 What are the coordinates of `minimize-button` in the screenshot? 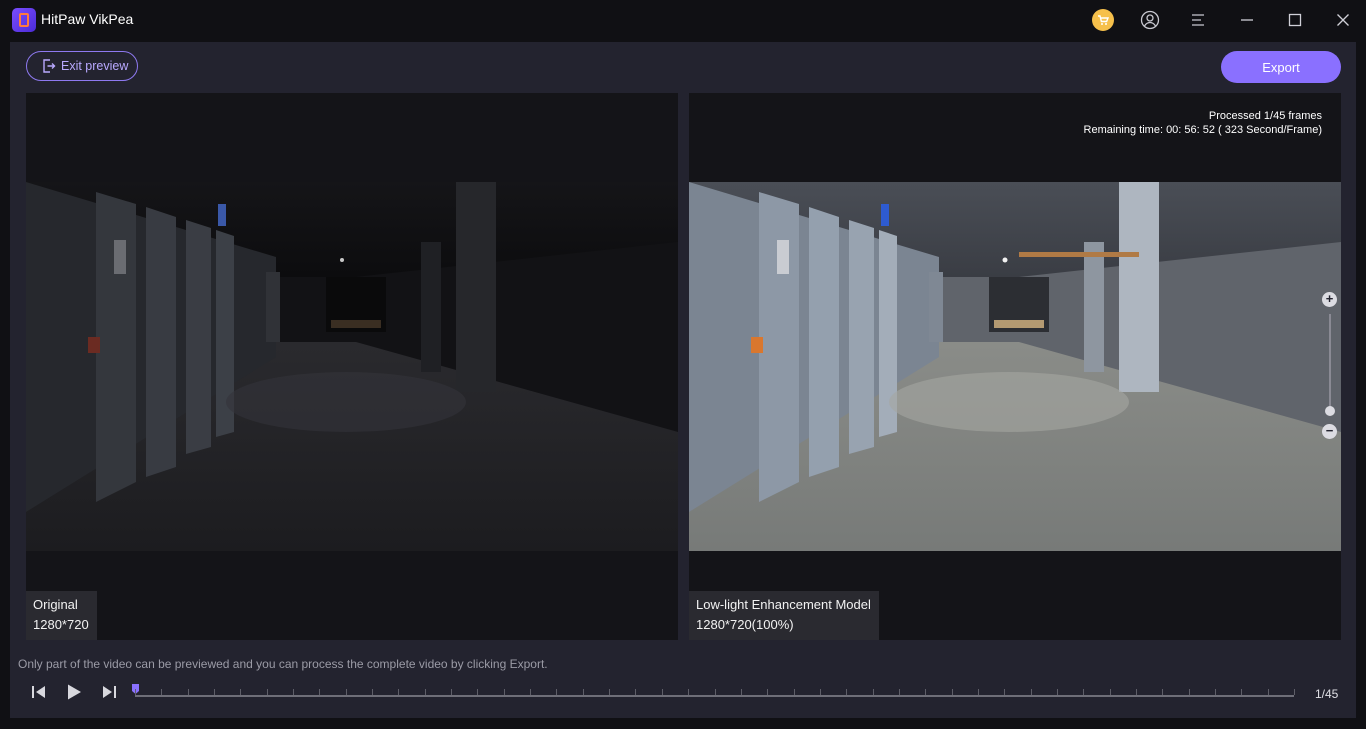 It's located at (1247, 20).